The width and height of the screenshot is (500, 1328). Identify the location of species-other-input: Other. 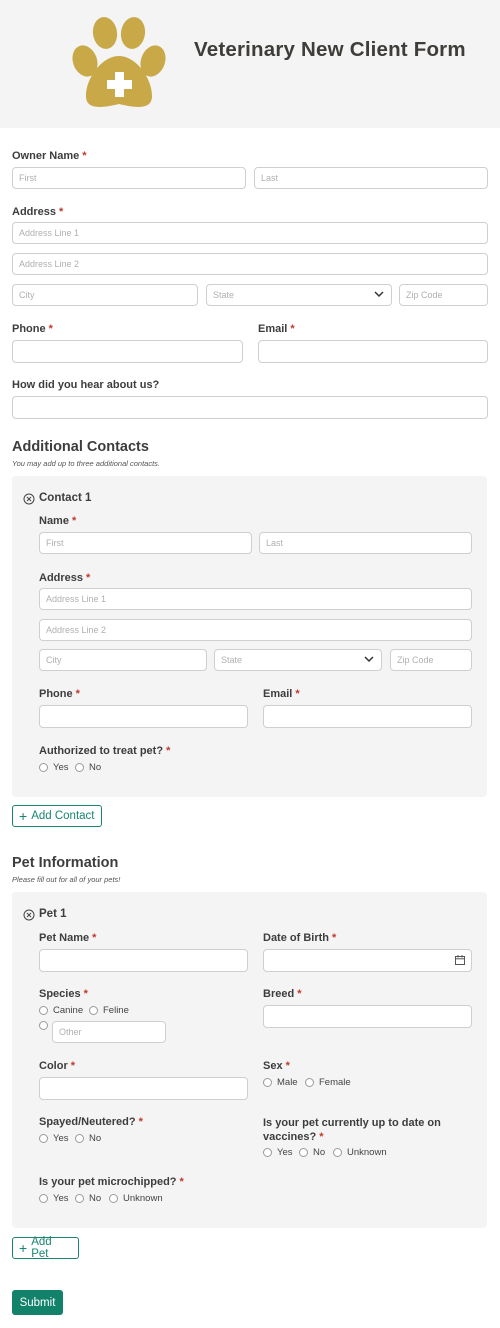
(109, 1032).